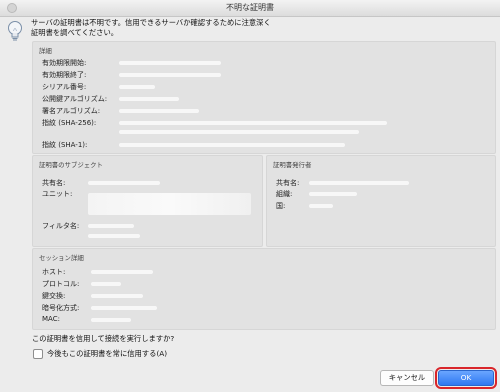 This screenshot has height=392, width=500. What do you see at coordinates (54, 272) in the screenshot?
I see `host-label: ホスト:` at bounding box center [54, 272].